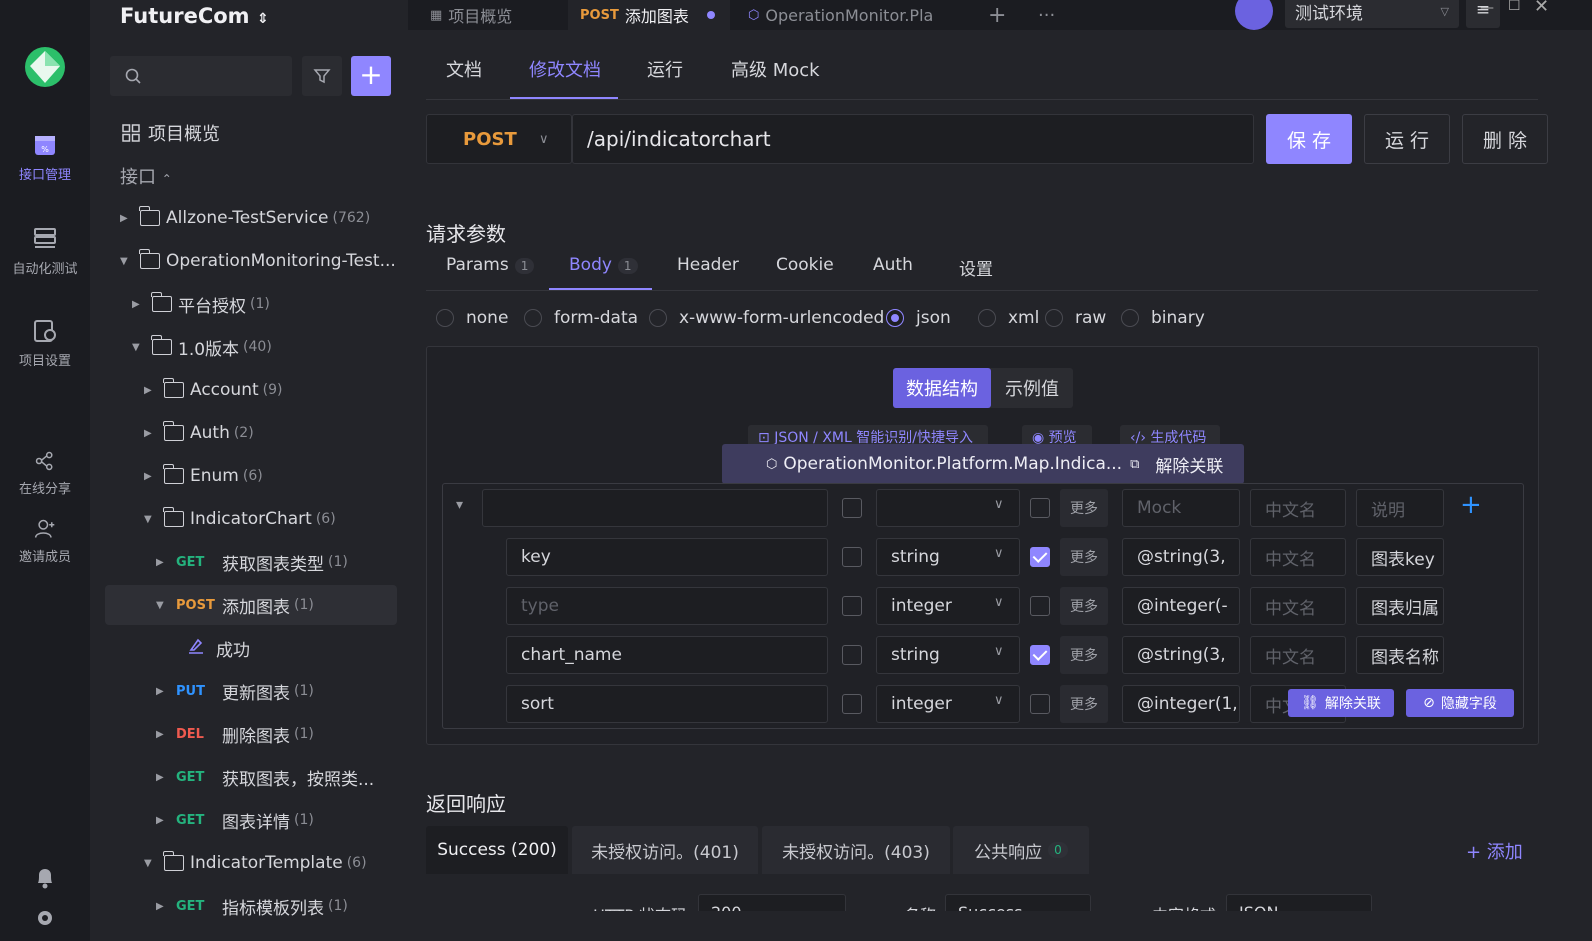 The image size is (1592, 941). What do you see at coordinates (1400, 606) in the screenshot?
I see `description-input: 图表归属` at bounding box center [1400, 606].